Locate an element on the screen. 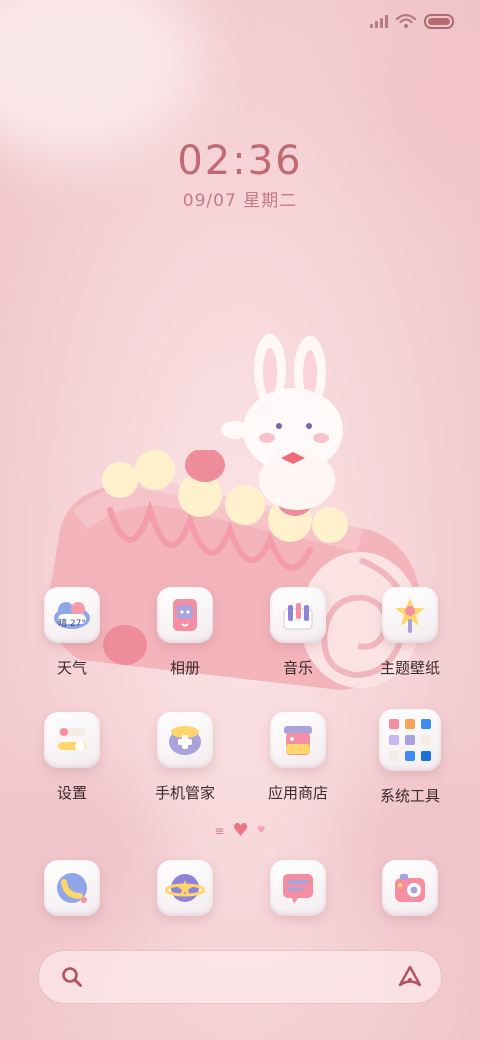 The width and height of the screenshot is (480, 1040). menu-lines-icon: ≡ is located at coordinates (219, 830).